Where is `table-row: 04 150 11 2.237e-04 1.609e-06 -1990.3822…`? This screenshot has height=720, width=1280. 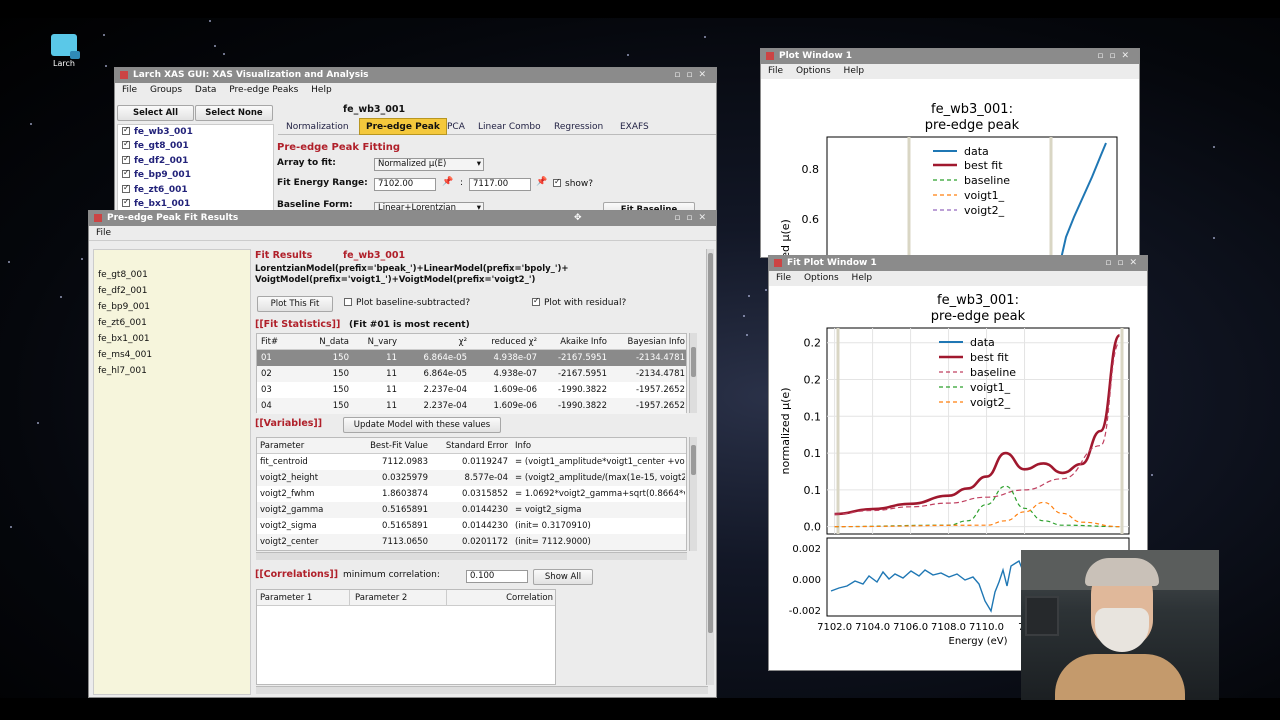 table-row: 04 150 11 2.237e-04 1.609e-06 -1990.3822… is located at coordinates (471, 406).